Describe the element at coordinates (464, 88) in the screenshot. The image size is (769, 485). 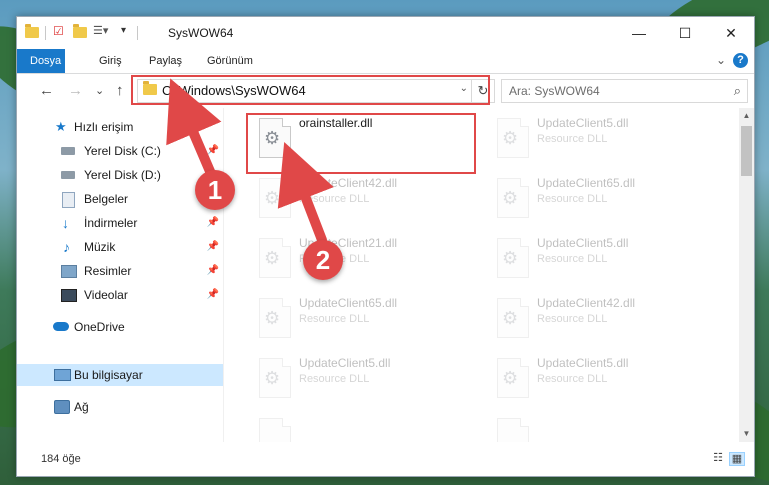
I see `address-dropdown-icon: ⌄` at that location.